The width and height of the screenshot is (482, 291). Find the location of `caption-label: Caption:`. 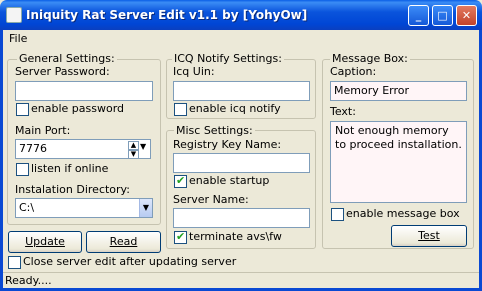

caption-label: Caption: is located at coordinates (353, 71).